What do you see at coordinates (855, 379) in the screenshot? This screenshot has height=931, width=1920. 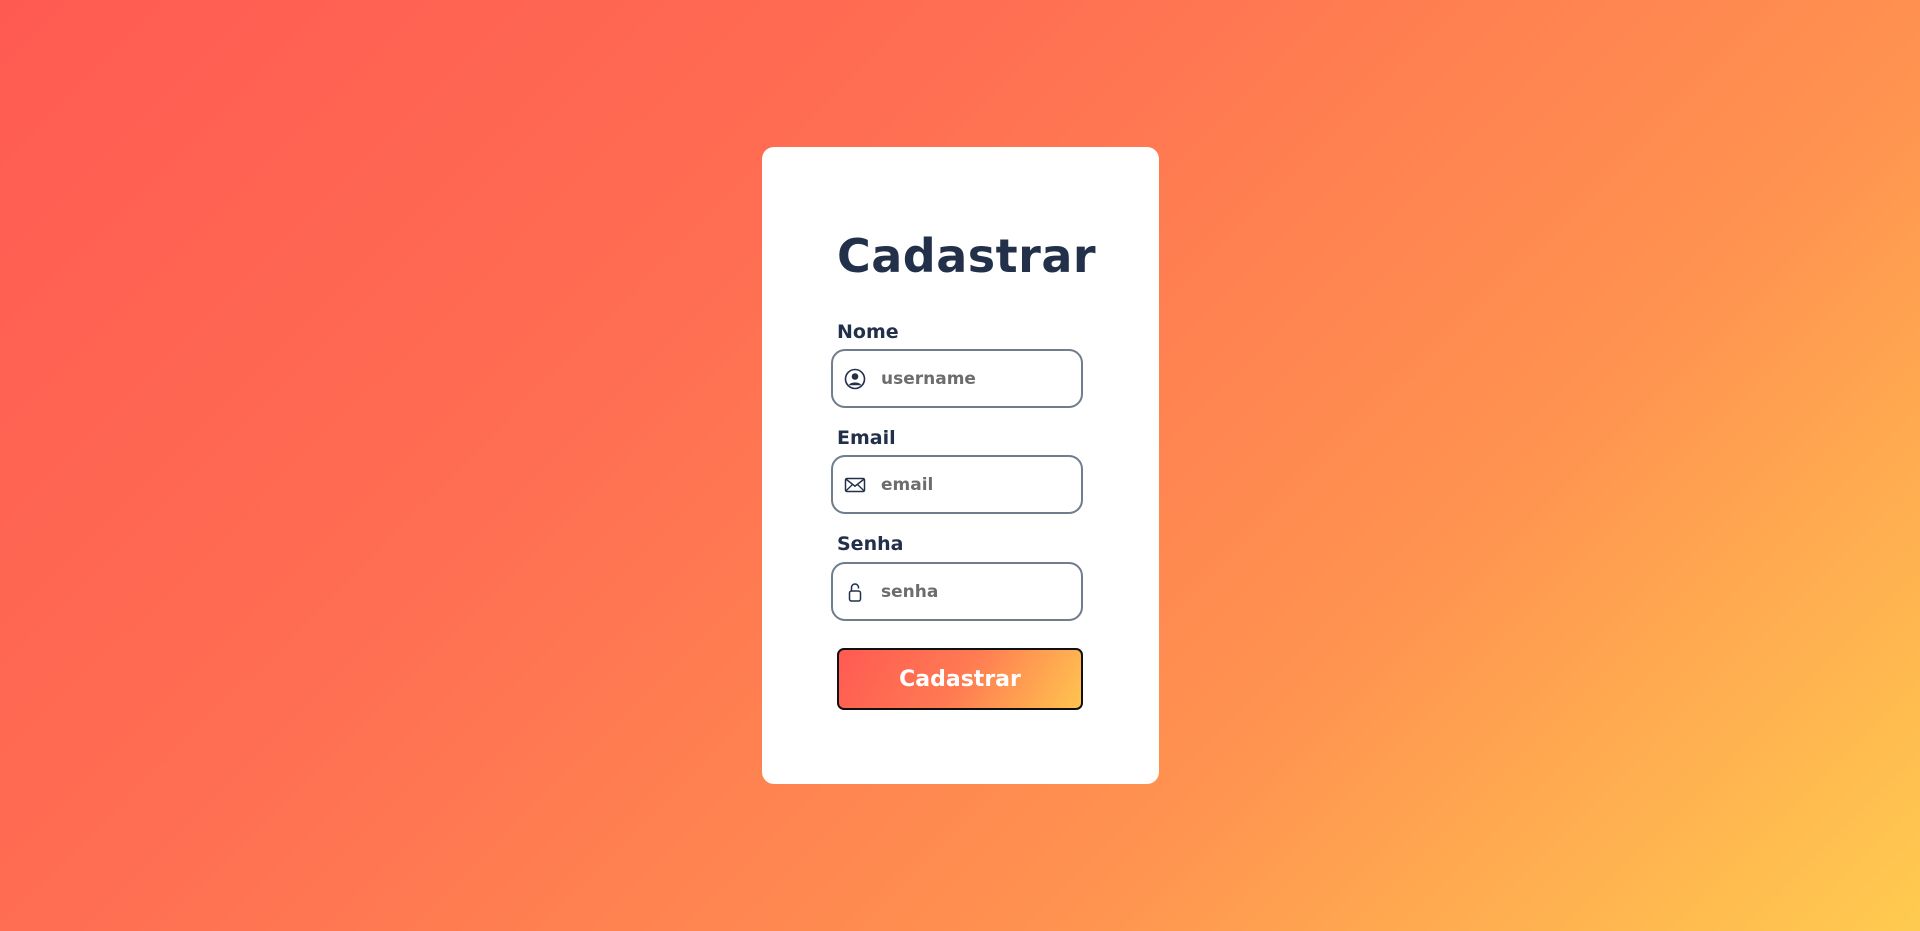 I see `user-circle-icon` at bounding box center [855, 379].